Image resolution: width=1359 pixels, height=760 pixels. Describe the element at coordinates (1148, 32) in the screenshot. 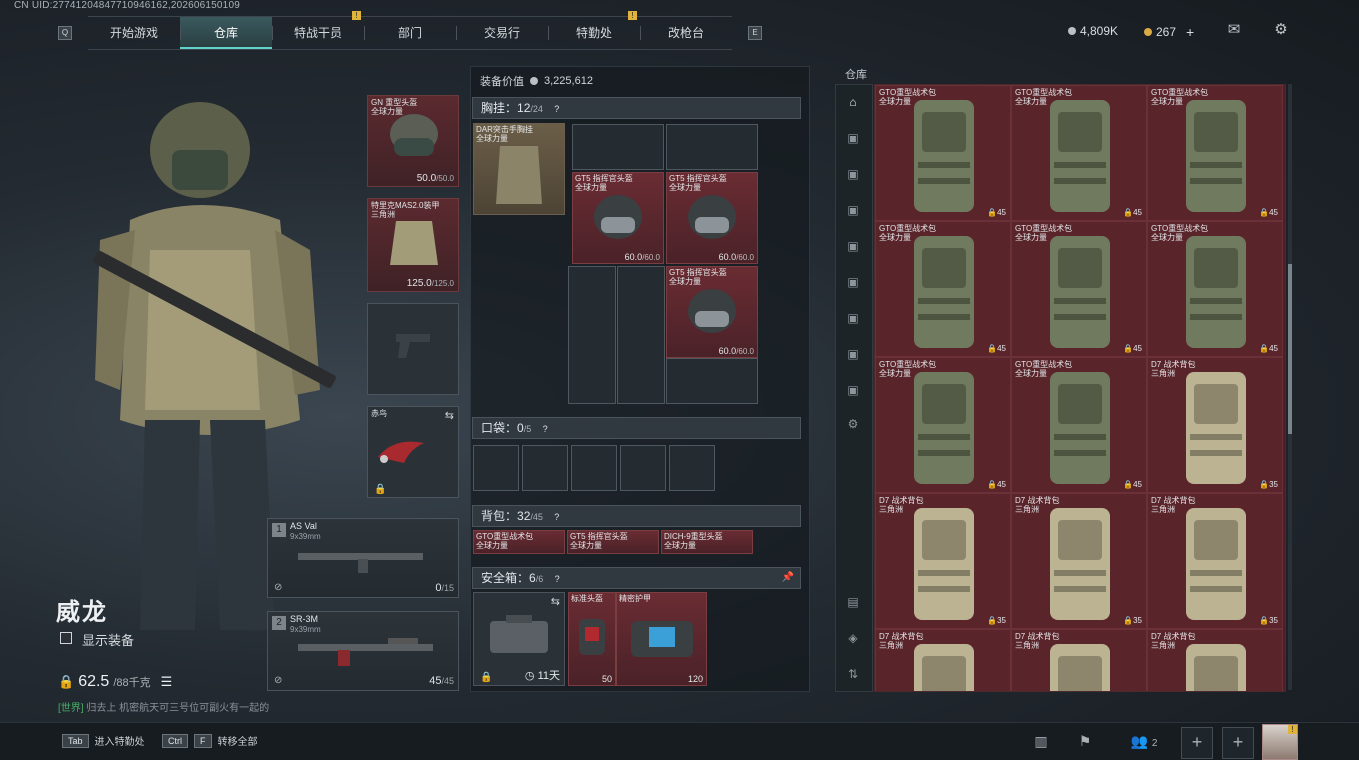

I see `gold-coin-icon` at that location.